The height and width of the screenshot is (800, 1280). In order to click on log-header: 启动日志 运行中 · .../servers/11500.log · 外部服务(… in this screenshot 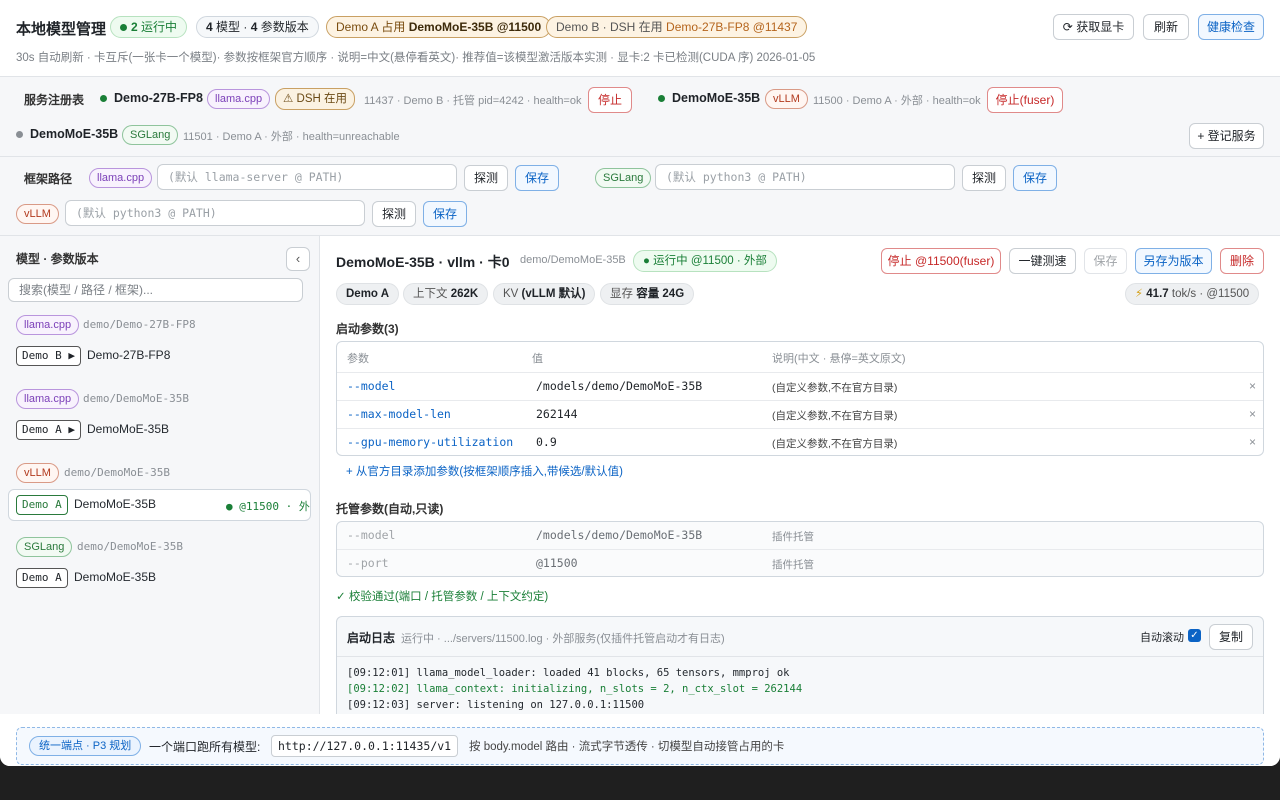, I will do `click(800, 637)`.